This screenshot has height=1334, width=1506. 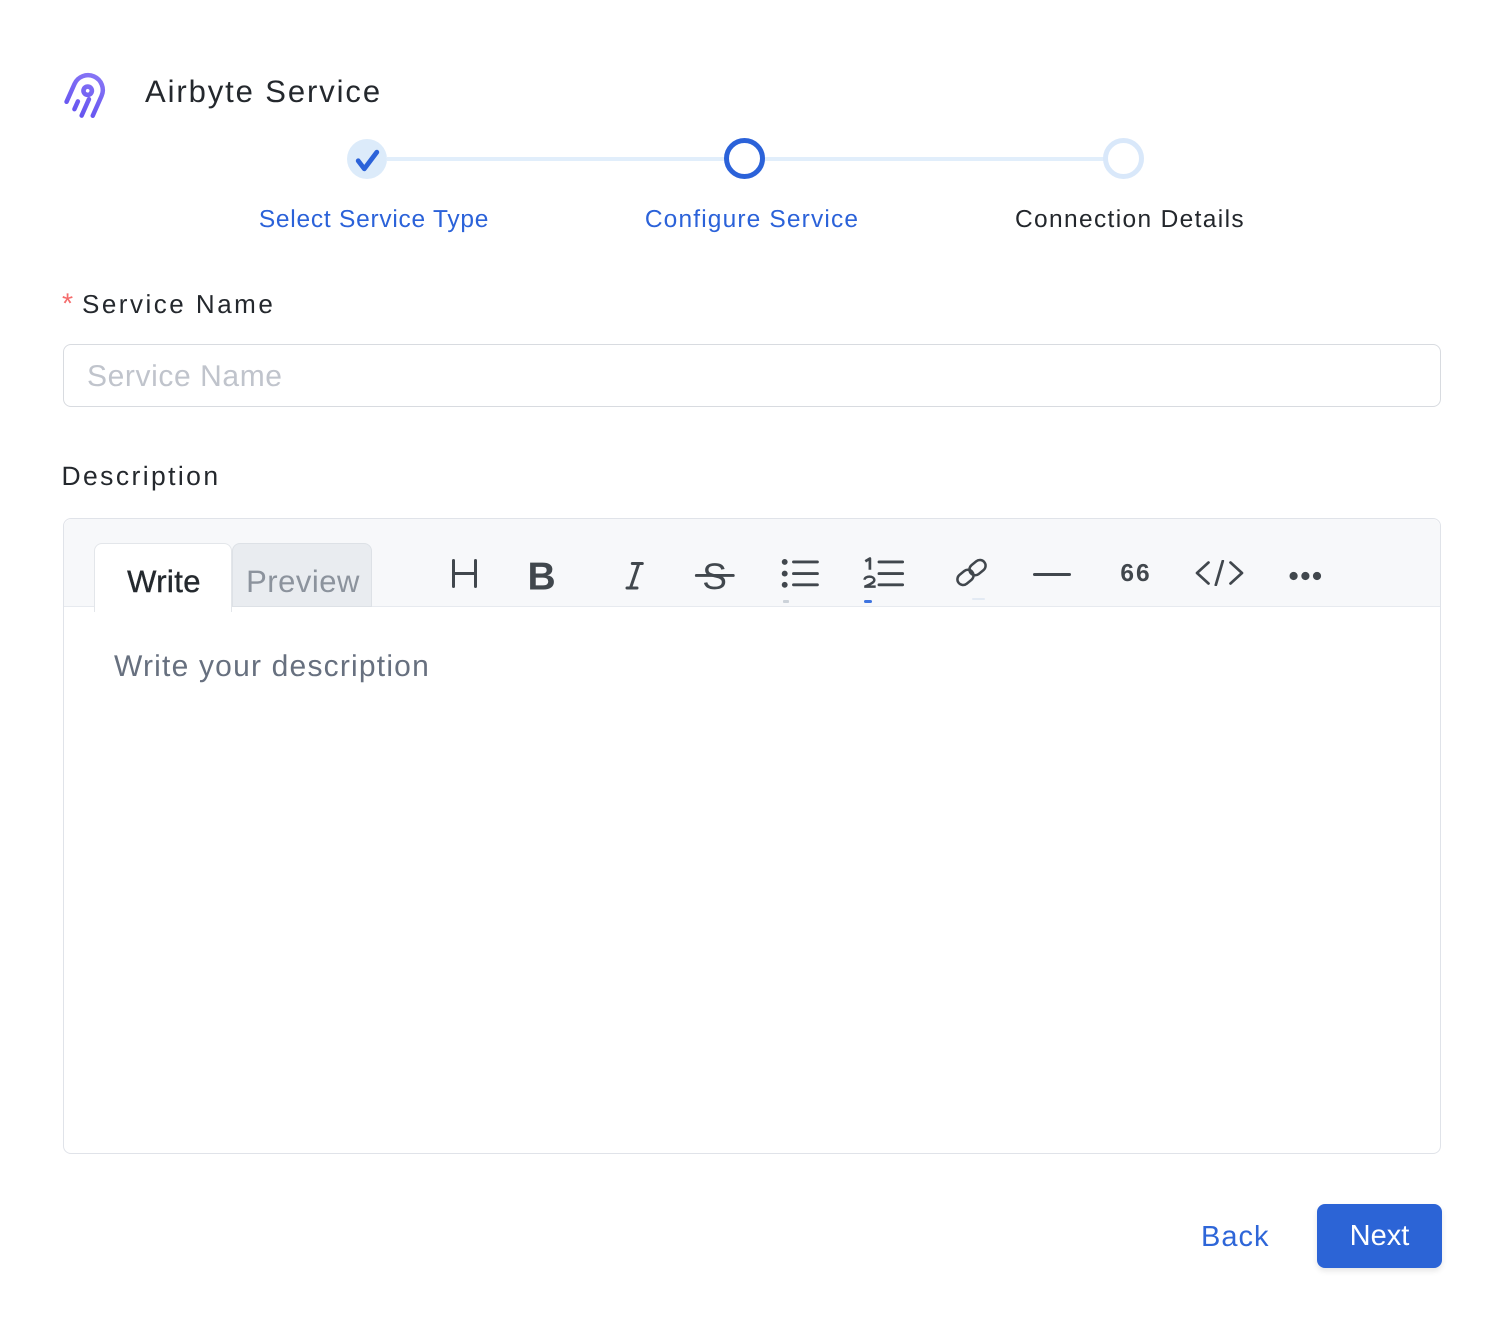 I want to click on svg-text: 66, so click(x=1135, y=573).